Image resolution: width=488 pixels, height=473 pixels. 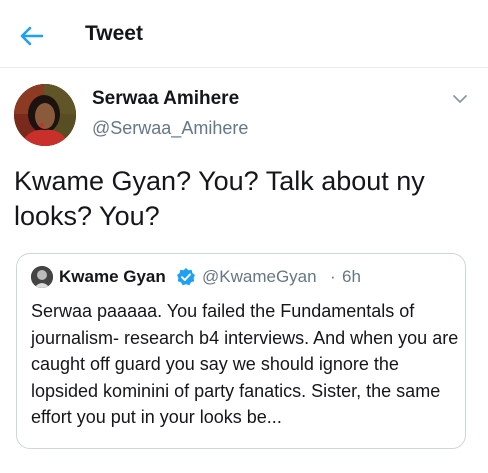 I want to click on author-name: Serwaa Amihere, so click(x=165, y=99).